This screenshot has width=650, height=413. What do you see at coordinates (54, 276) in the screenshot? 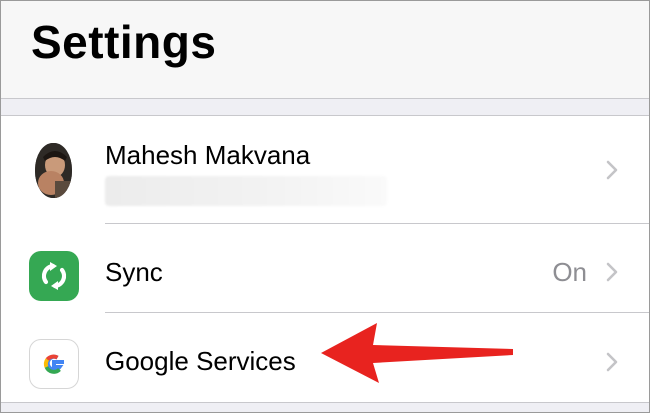
I see `sync-icon` at bounding box center [54, 276].